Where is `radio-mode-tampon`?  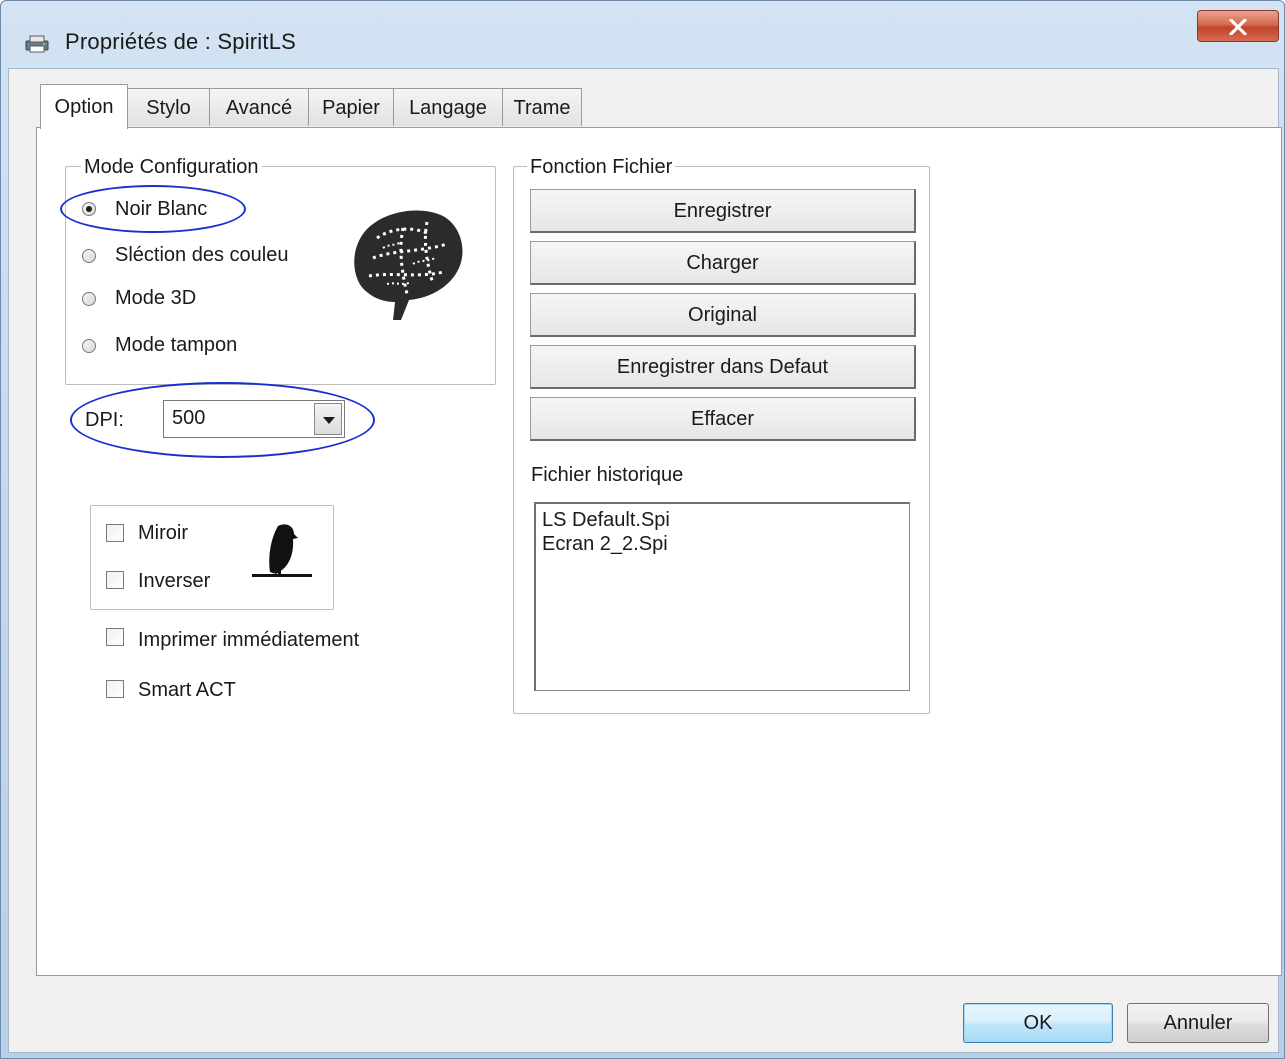 radio-mode-tampon is located at coordinates (89, 346).